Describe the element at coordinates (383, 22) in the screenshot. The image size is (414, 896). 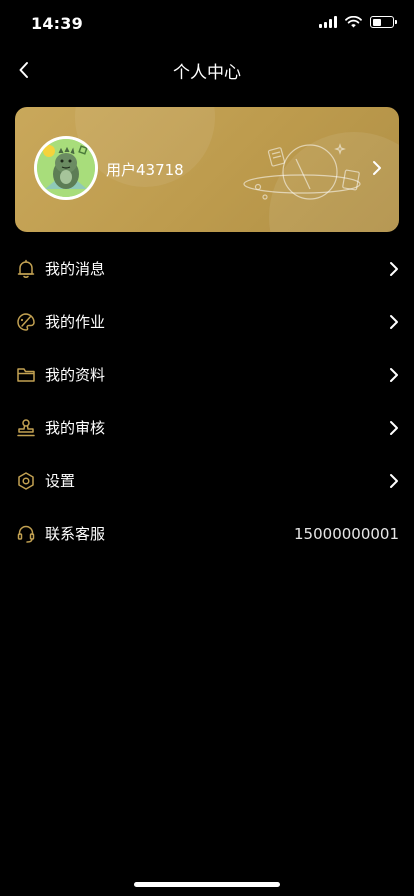
I see `battery-icon` at that location.